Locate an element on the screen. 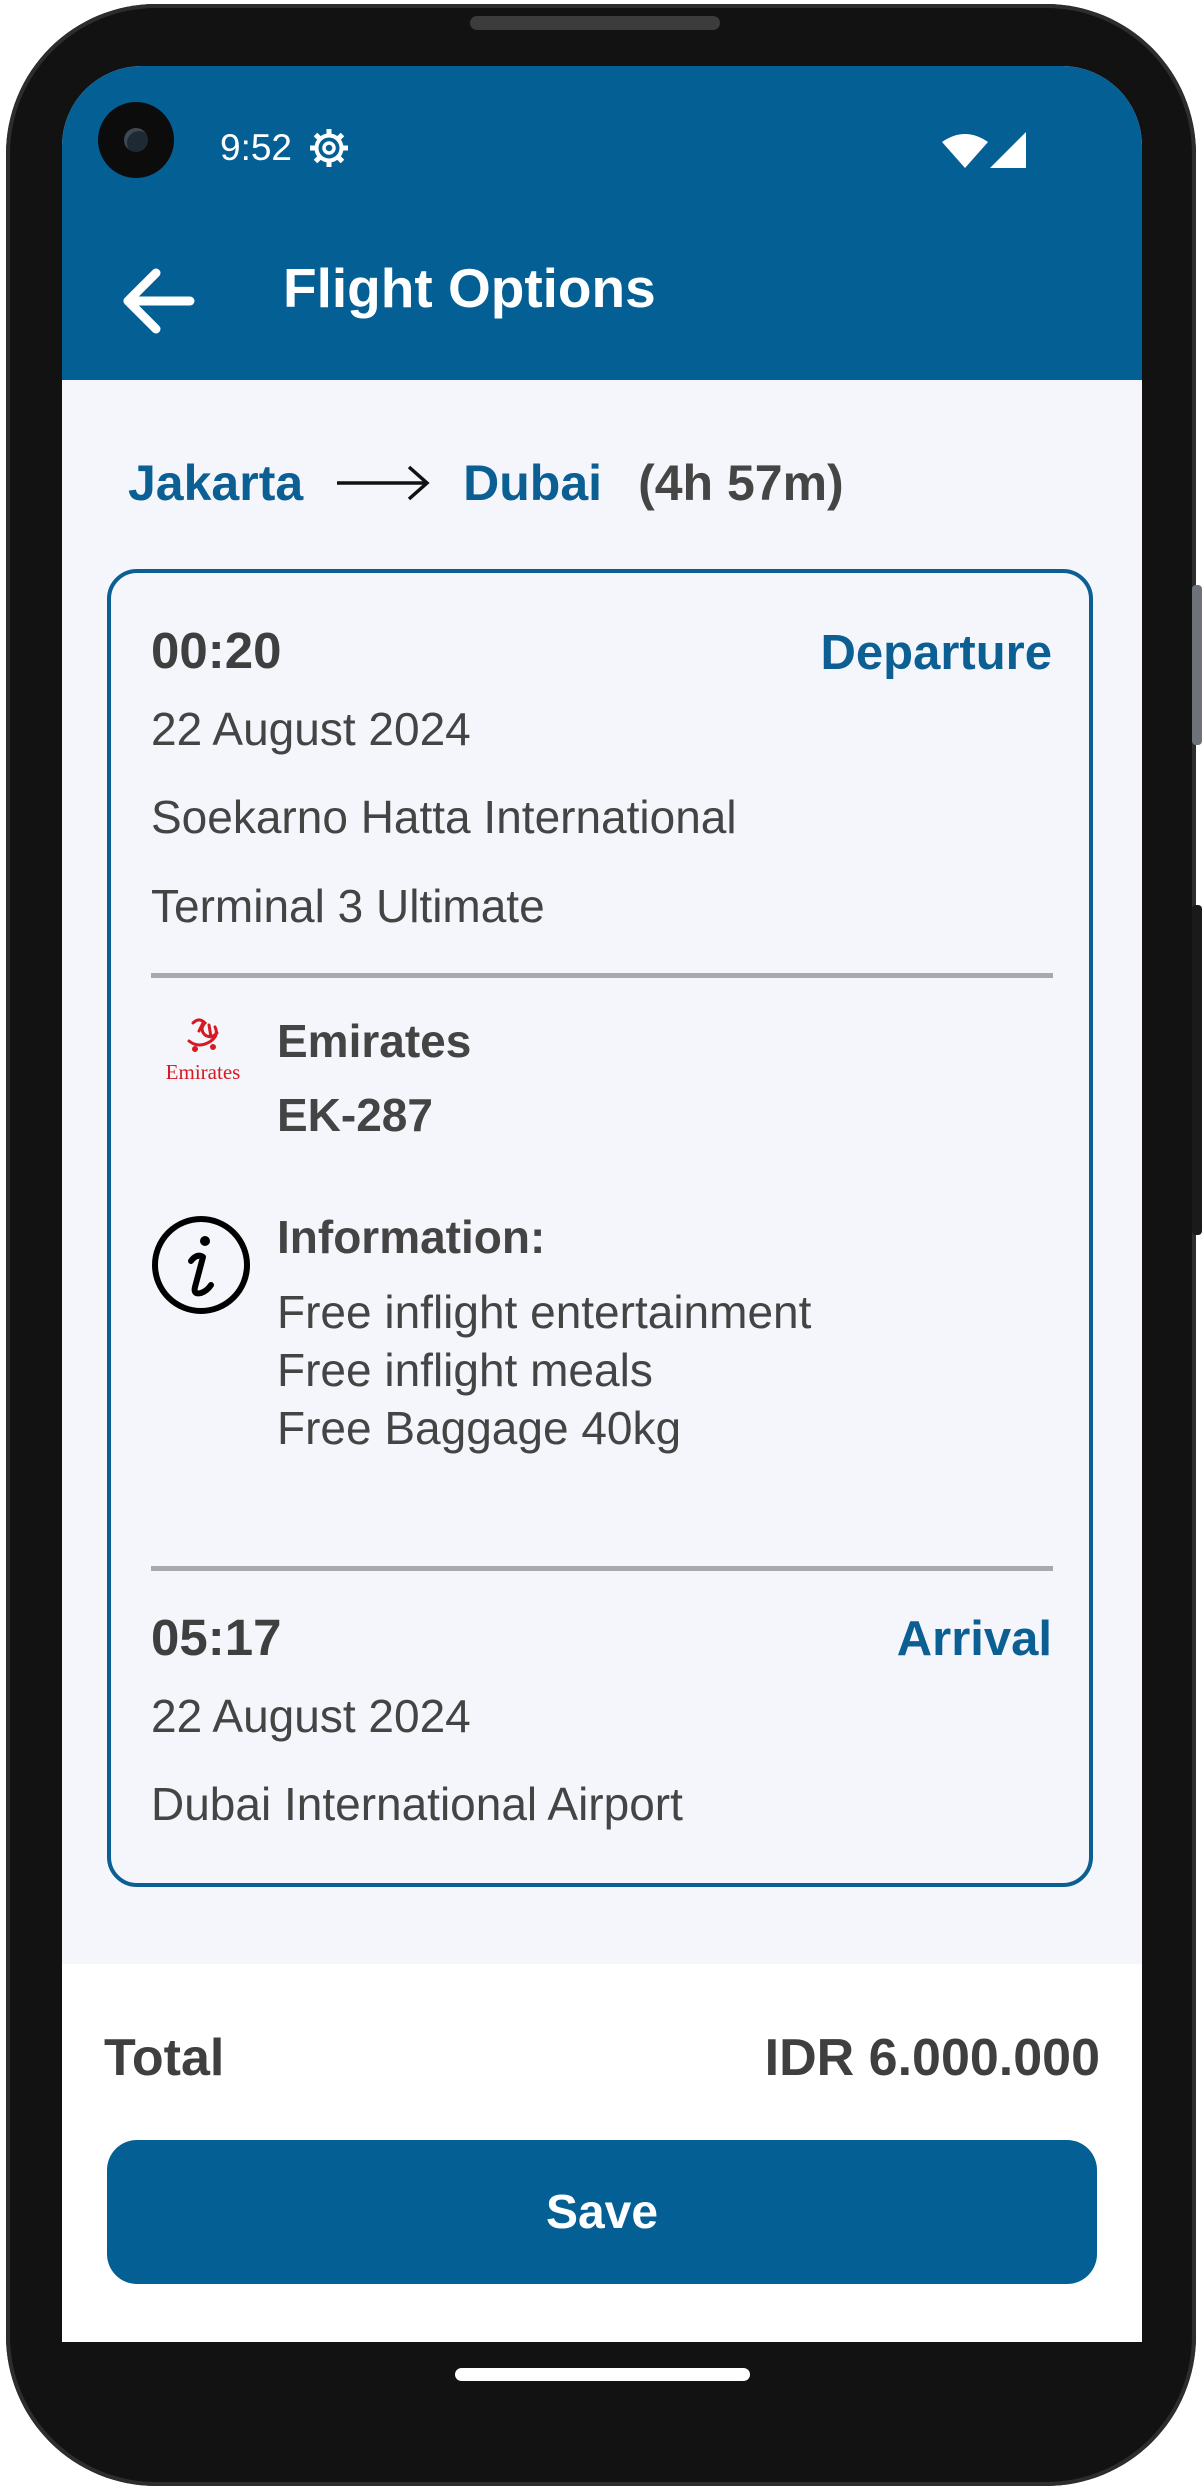  power-button is located at coordinates (1197, 1070).